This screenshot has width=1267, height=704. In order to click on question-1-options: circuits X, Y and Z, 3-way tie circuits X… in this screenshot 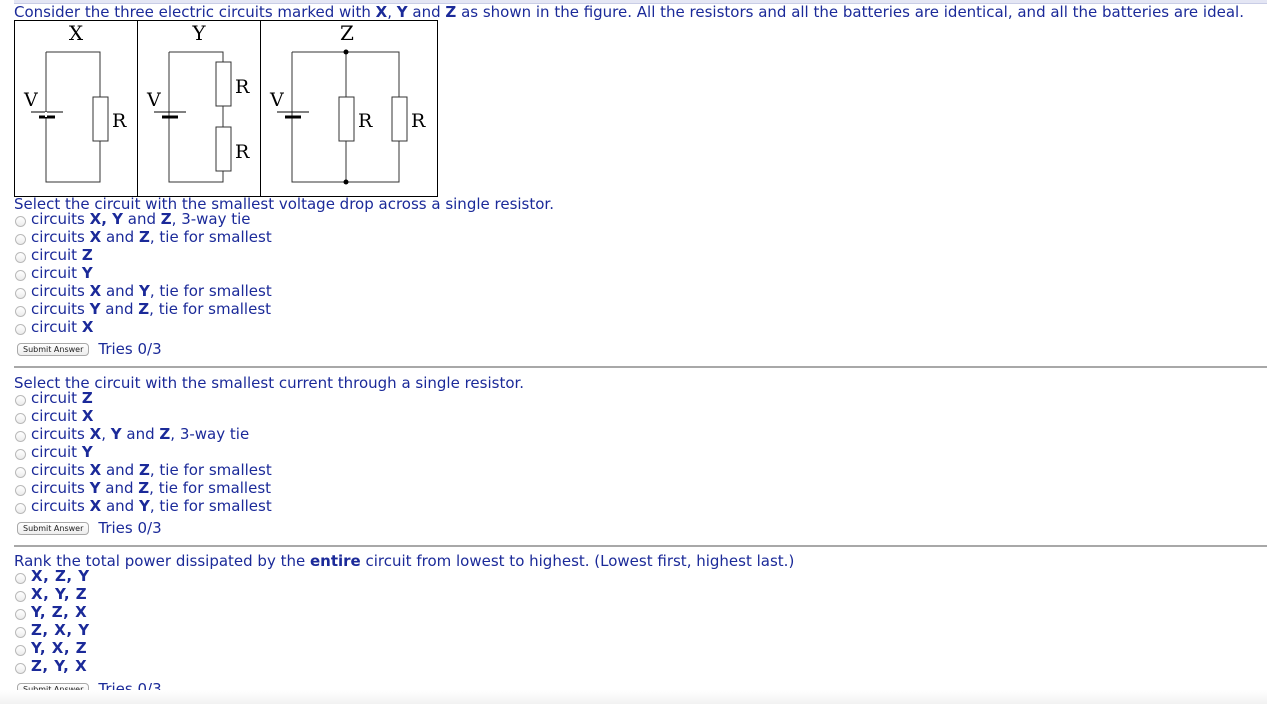, I will do `click(143, 273)`.